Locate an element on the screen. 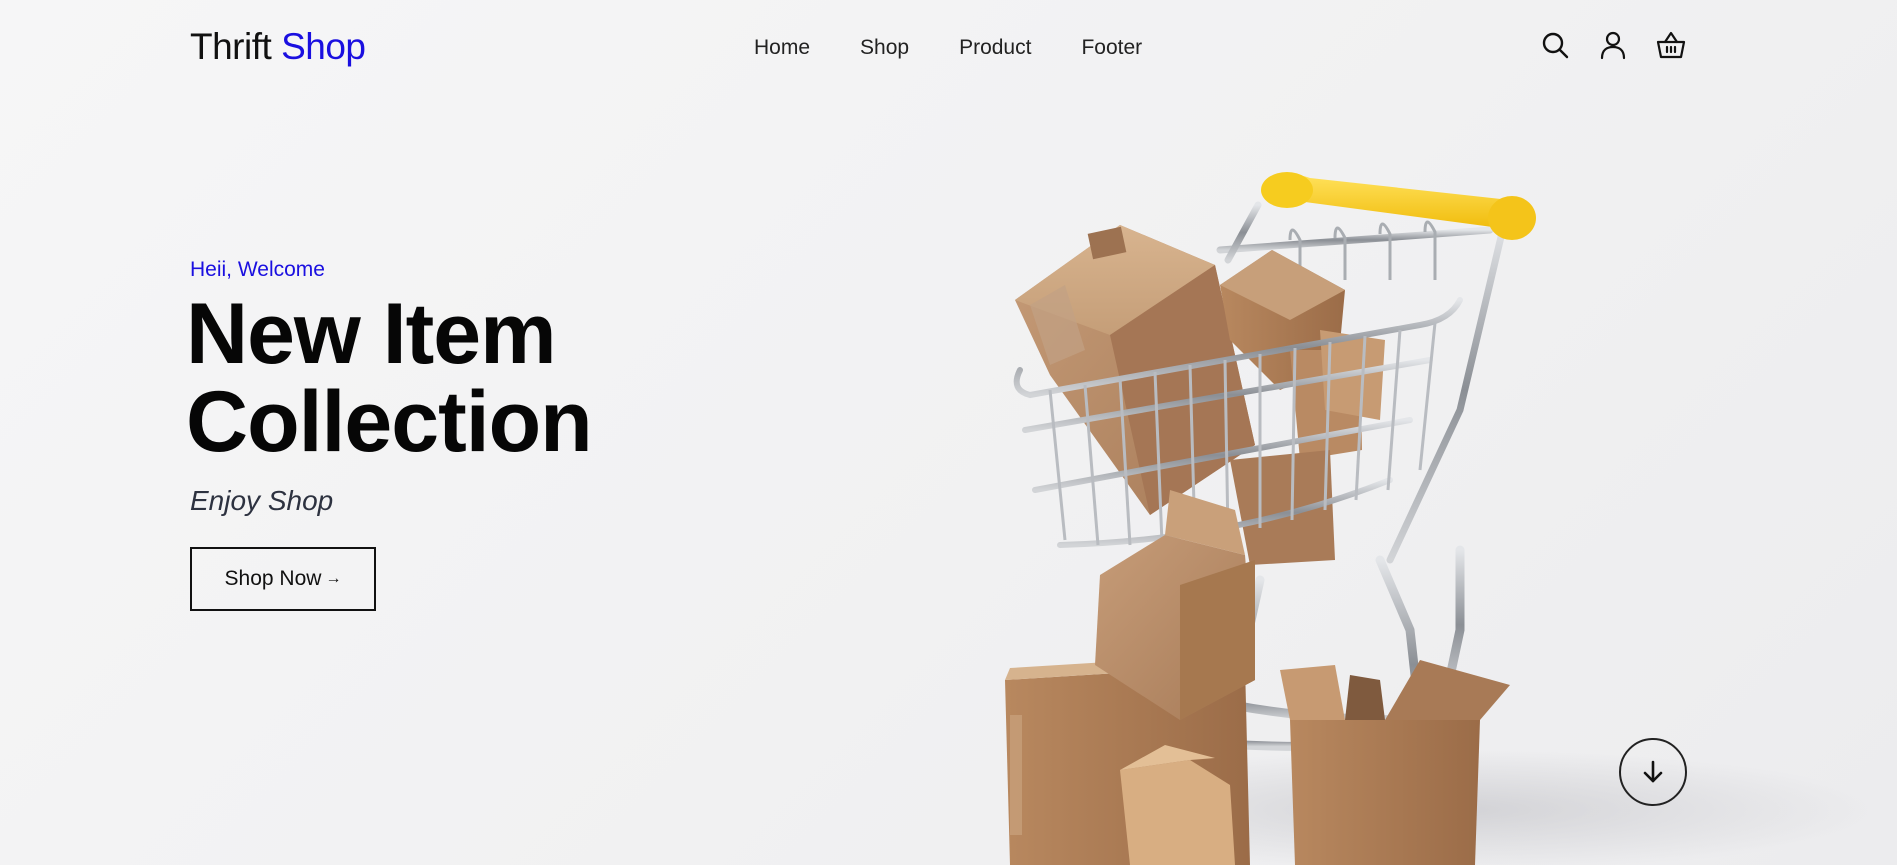  user-icon is located at coordinates (1613, 45).